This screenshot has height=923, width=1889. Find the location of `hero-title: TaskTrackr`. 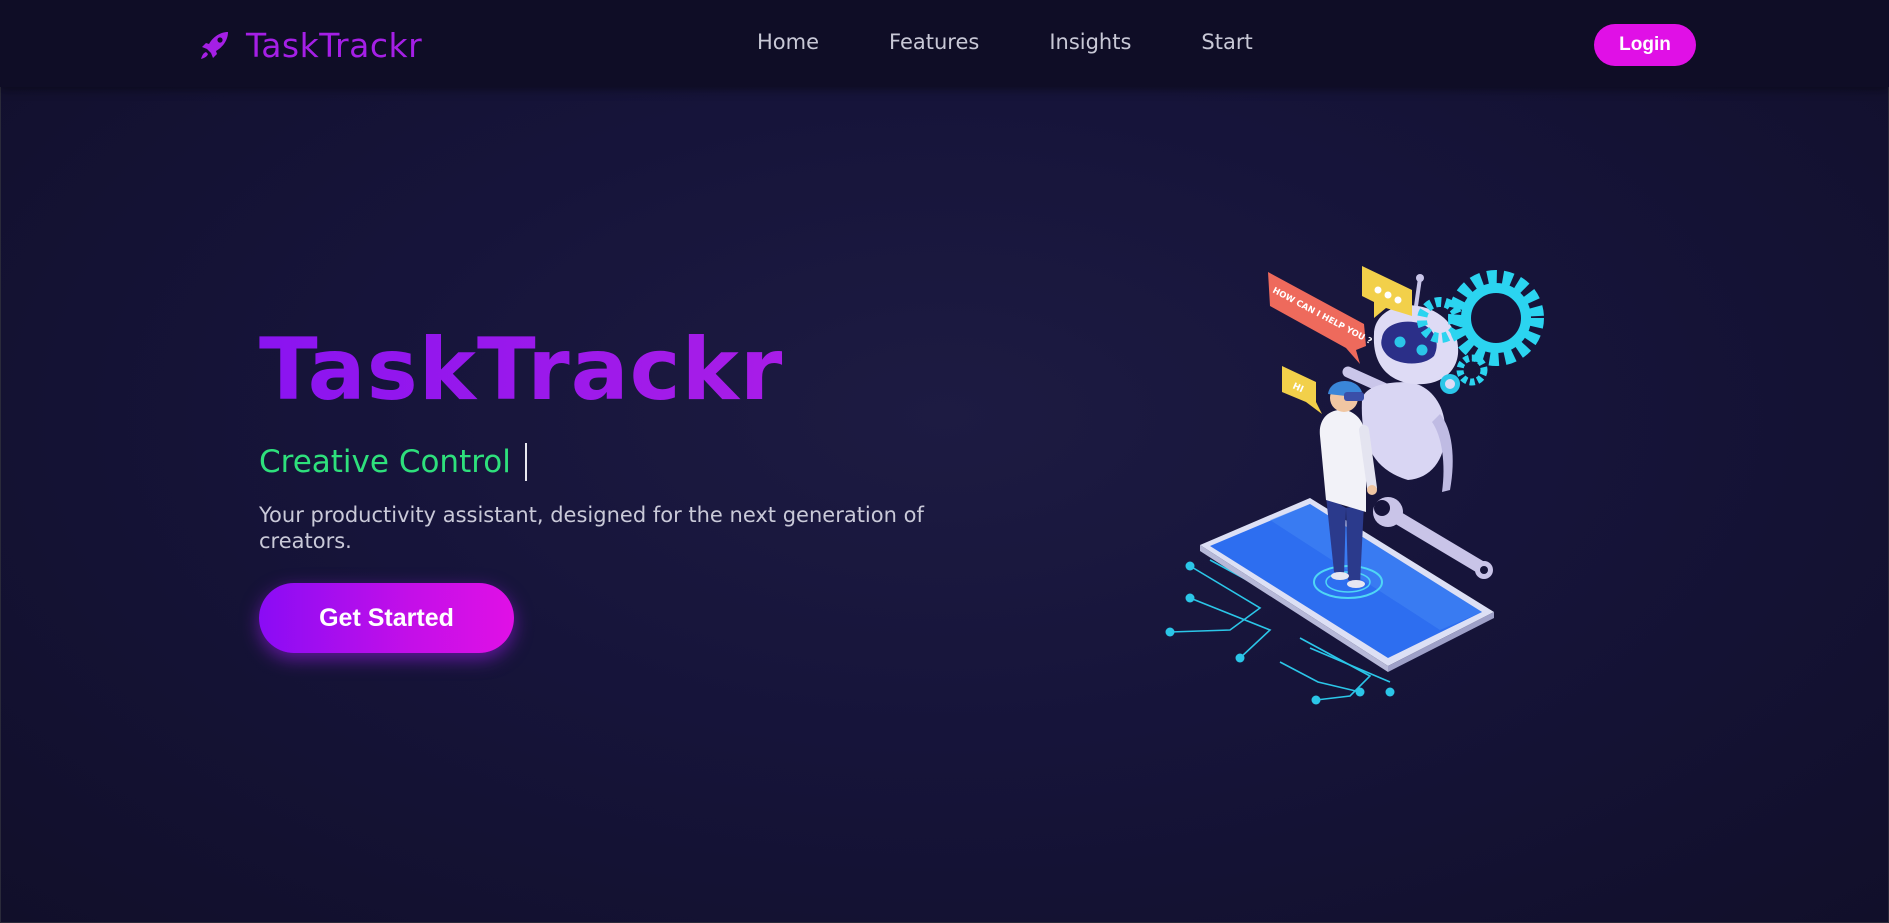

hero-title: TaskTrackr is located at coordinates (639, 370).